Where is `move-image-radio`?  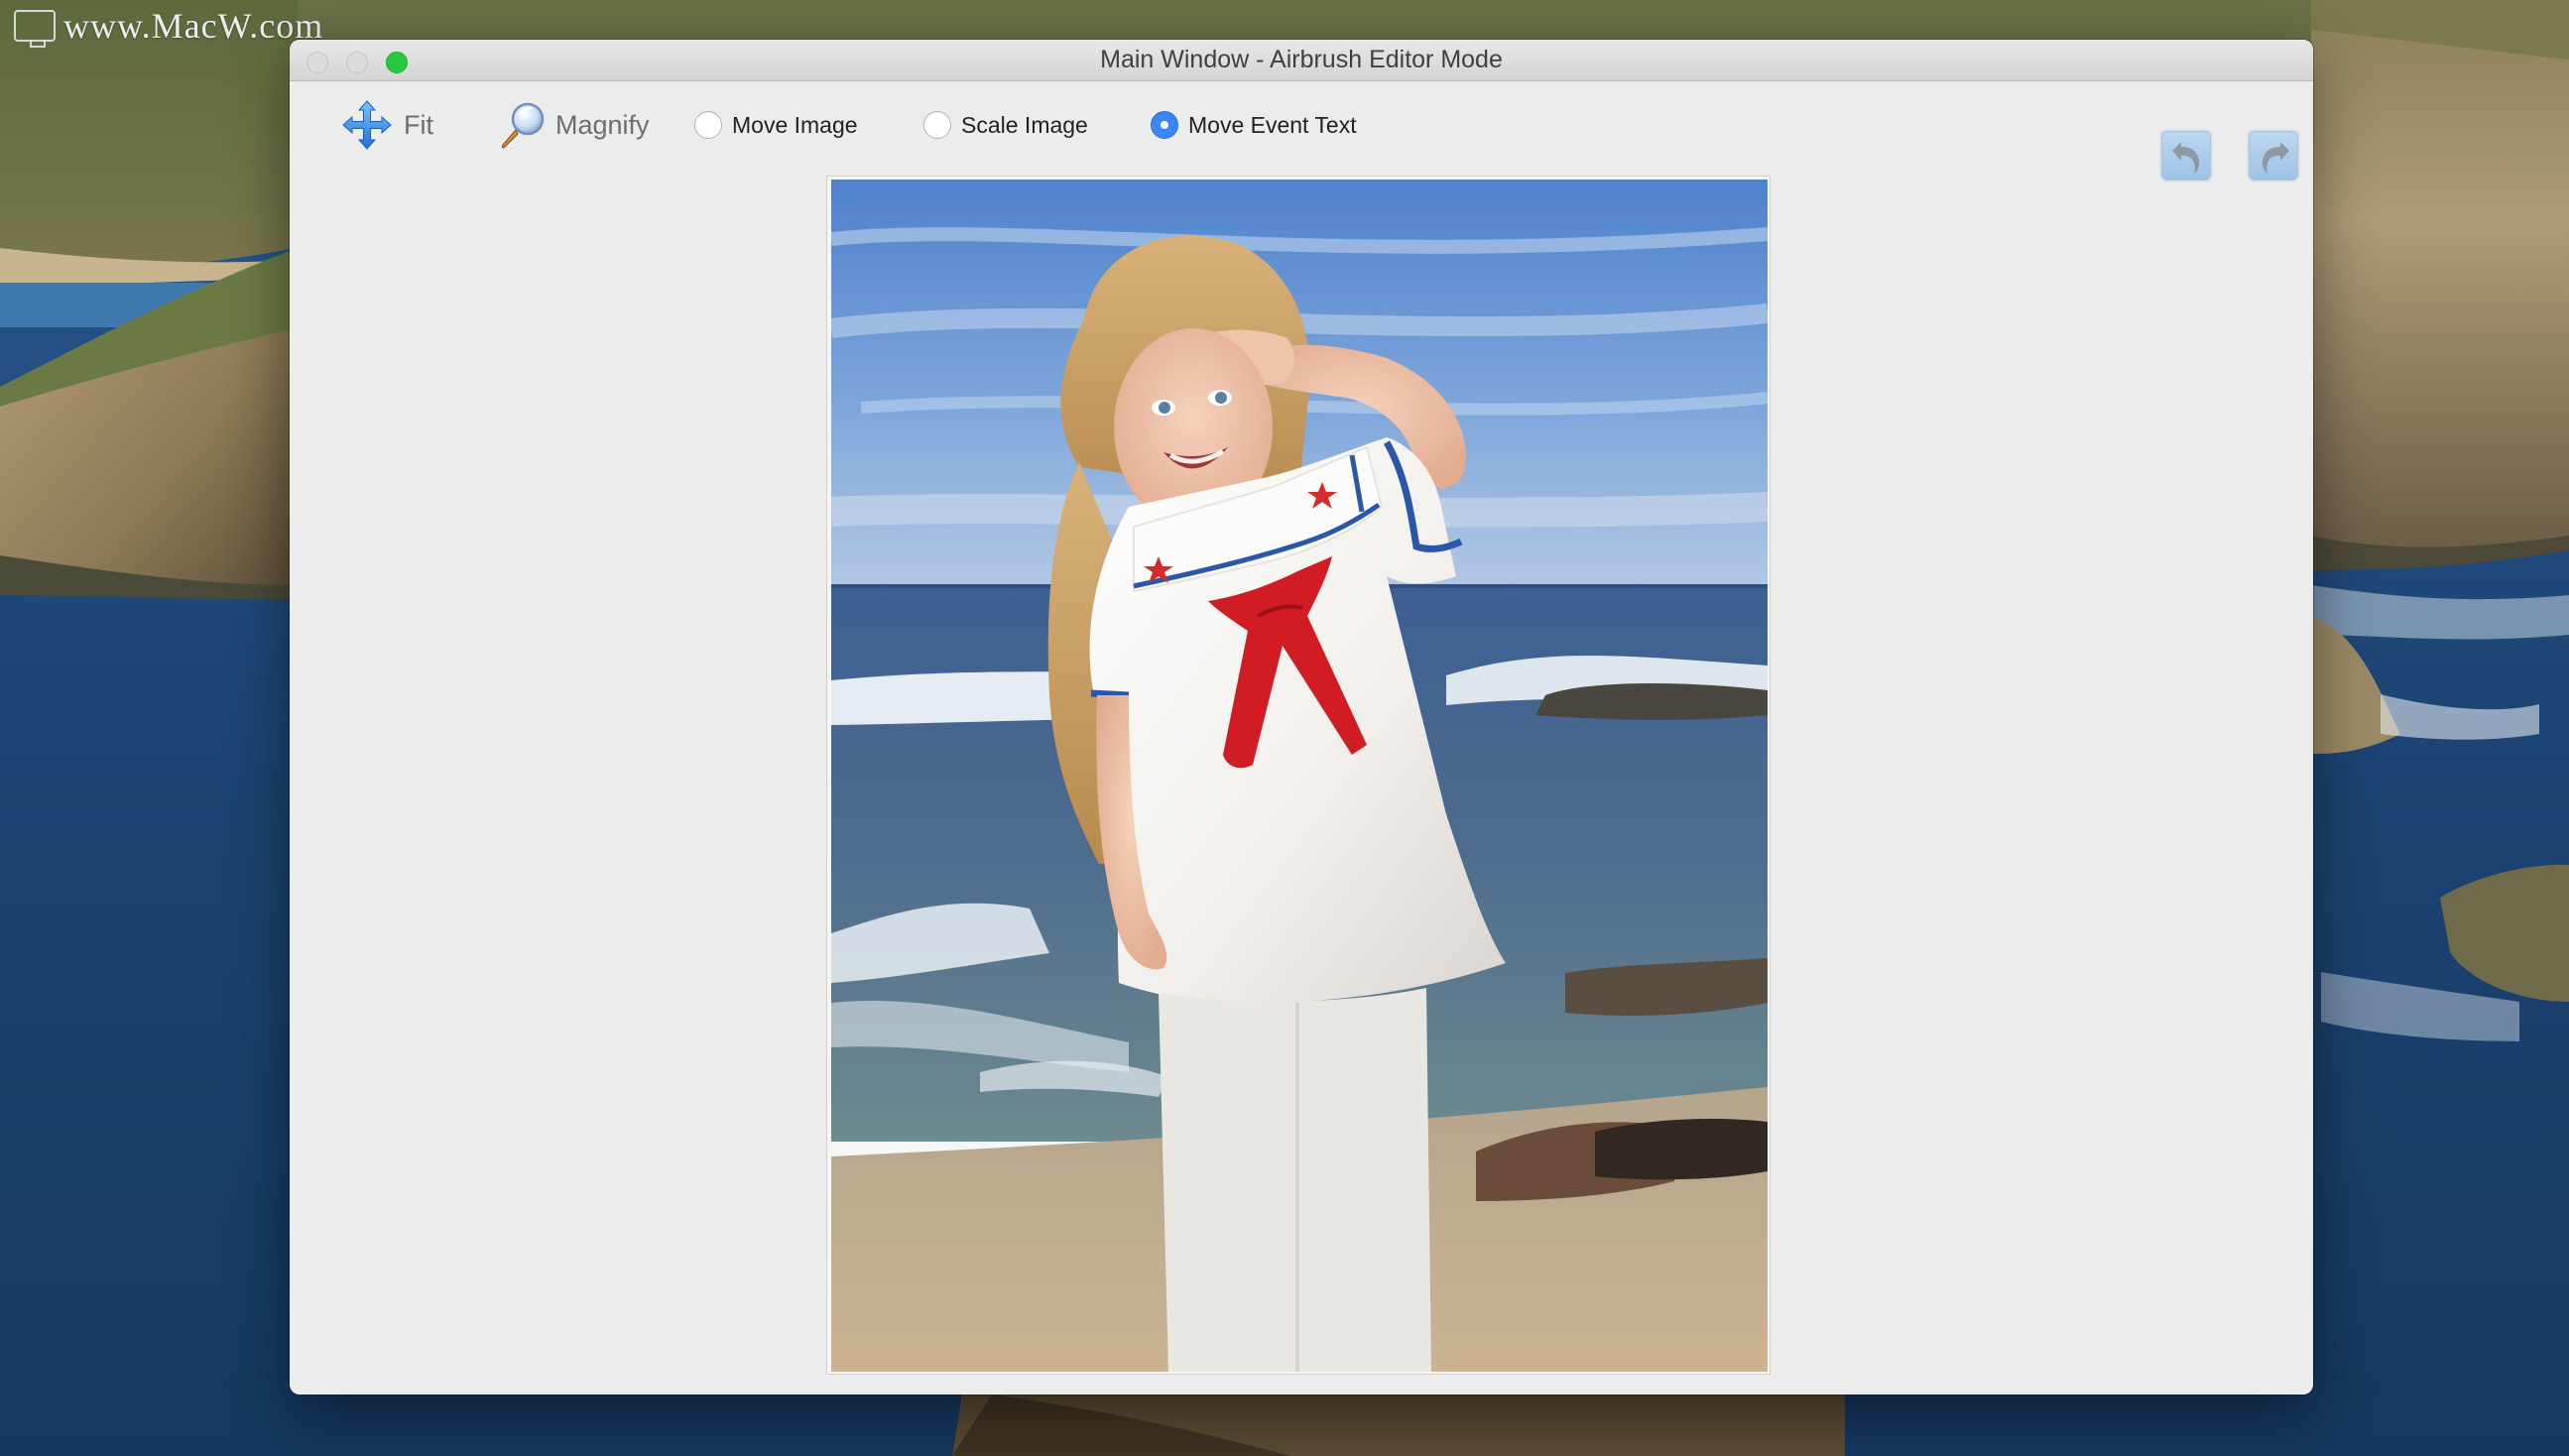
move-image-radio is located at coordinates (708, 125).